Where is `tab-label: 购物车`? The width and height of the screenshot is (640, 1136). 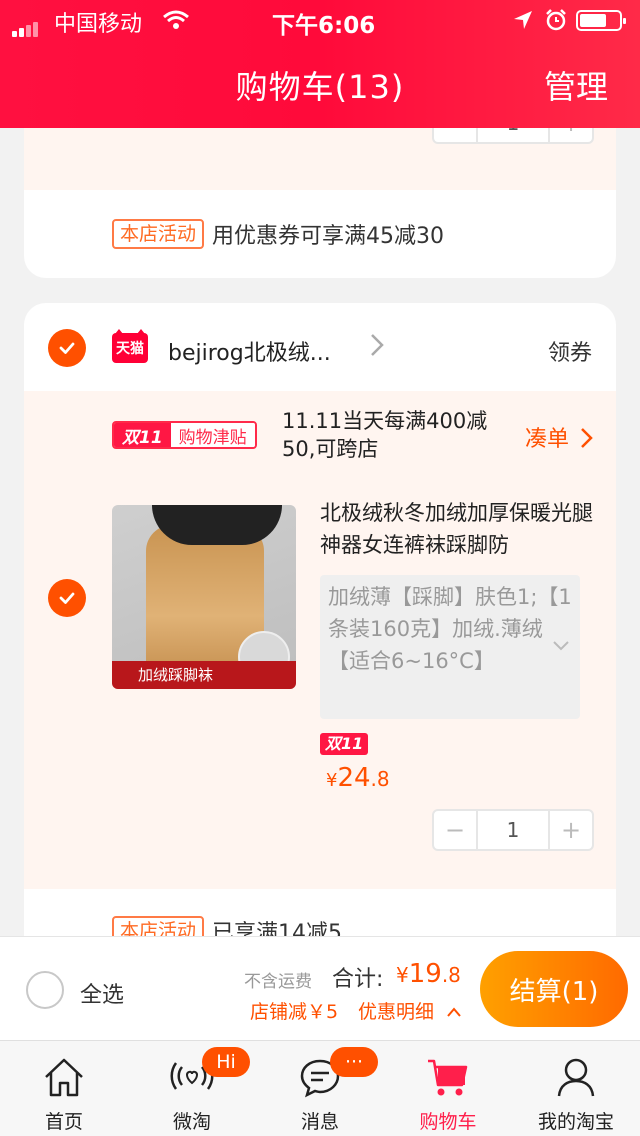
tab-label: 购物车 is located at coordinates (448, 1122).